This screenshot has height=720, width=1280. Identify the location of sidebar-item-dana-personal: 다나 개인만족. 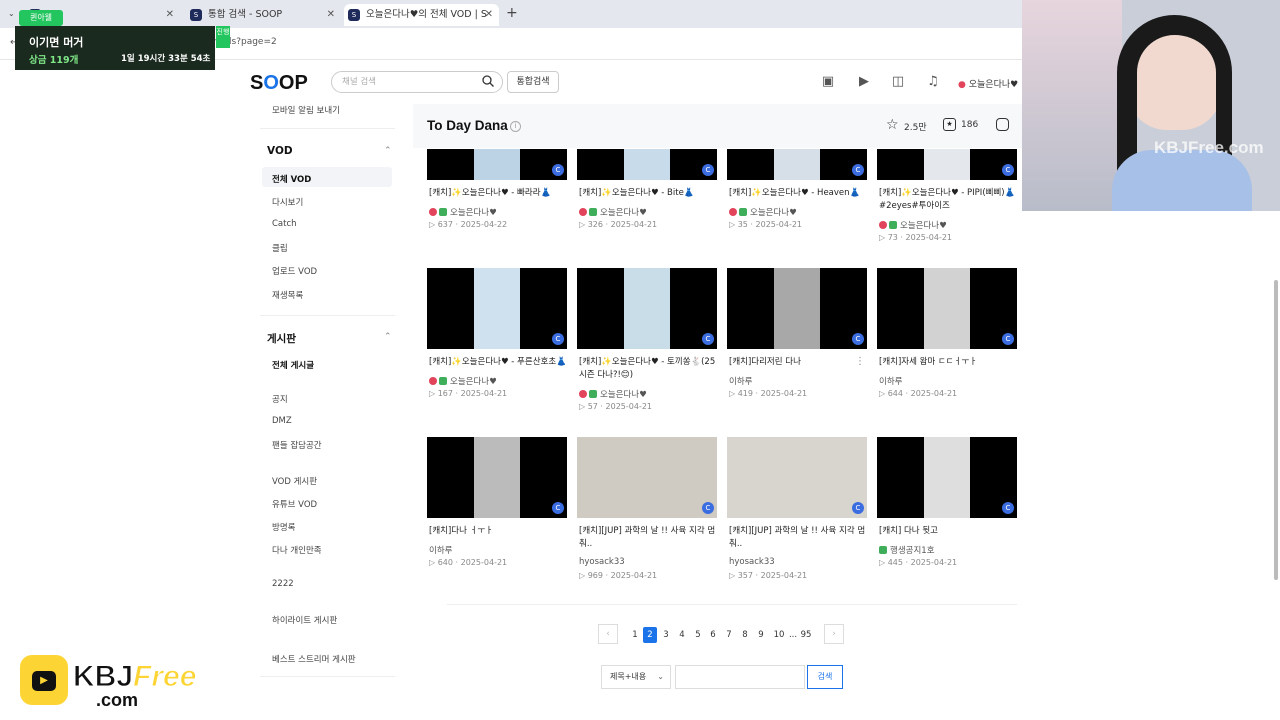
(297, 550).